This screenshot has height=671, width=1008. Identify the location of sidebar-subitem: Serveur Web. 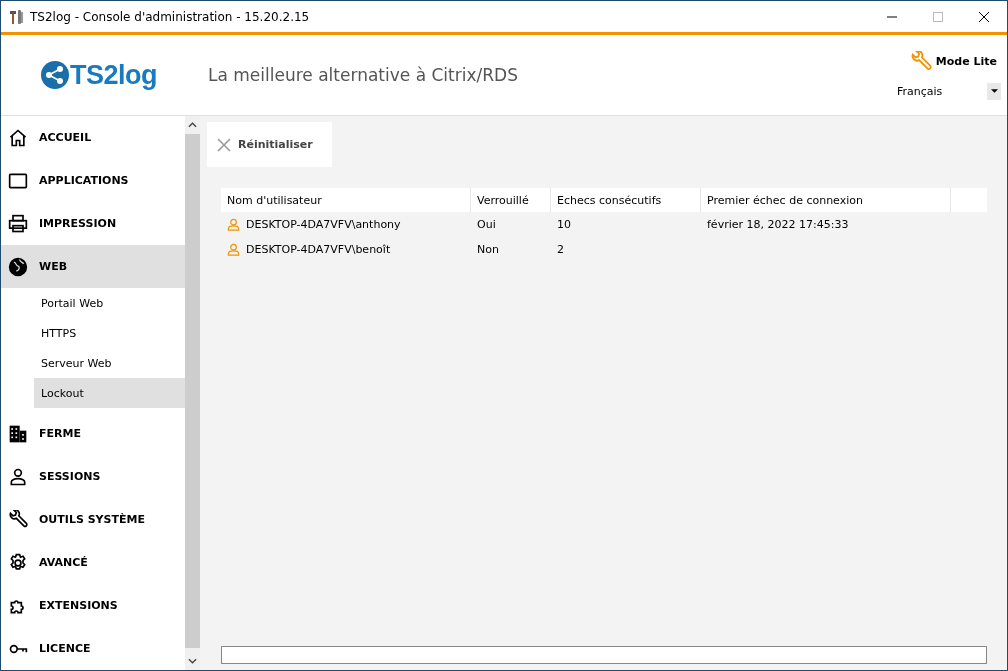
(109, 363).